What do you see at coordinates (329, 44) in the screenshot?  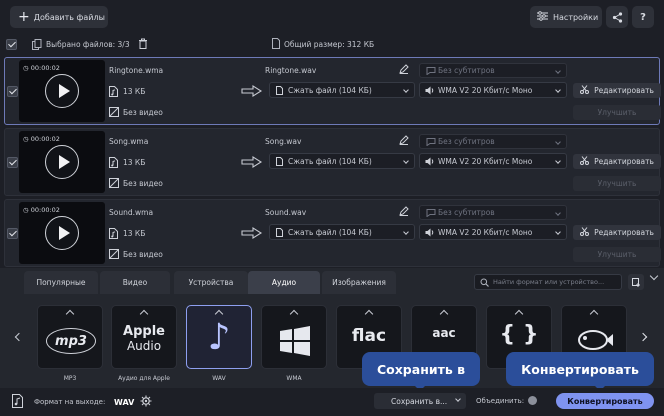 I see `total-size: Общий размер: 312 КБ` at bounding box center [329, 44].